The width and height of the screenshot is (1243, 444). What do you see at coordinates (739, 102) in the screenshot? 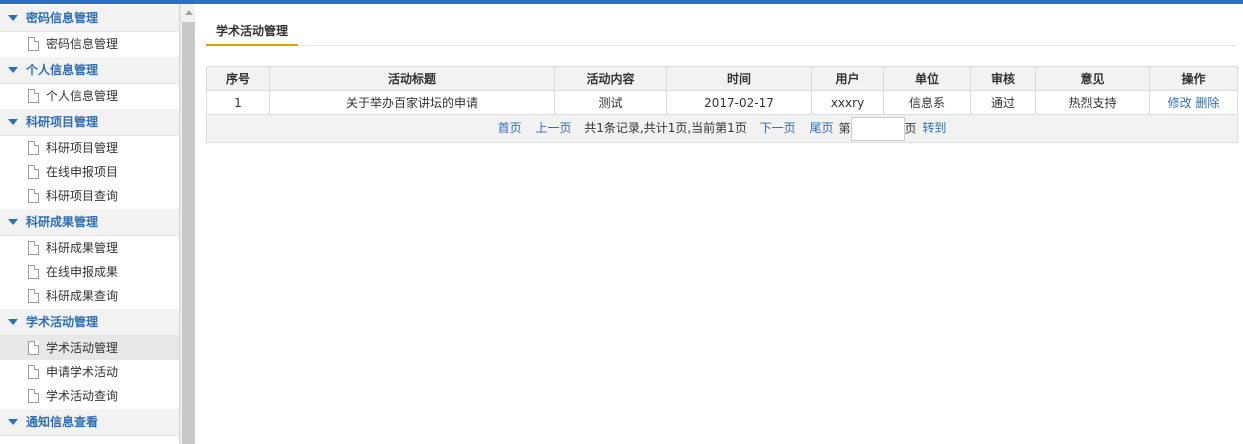
I see `cell-time: 2017-02-17` at bounding box center [739, 102].